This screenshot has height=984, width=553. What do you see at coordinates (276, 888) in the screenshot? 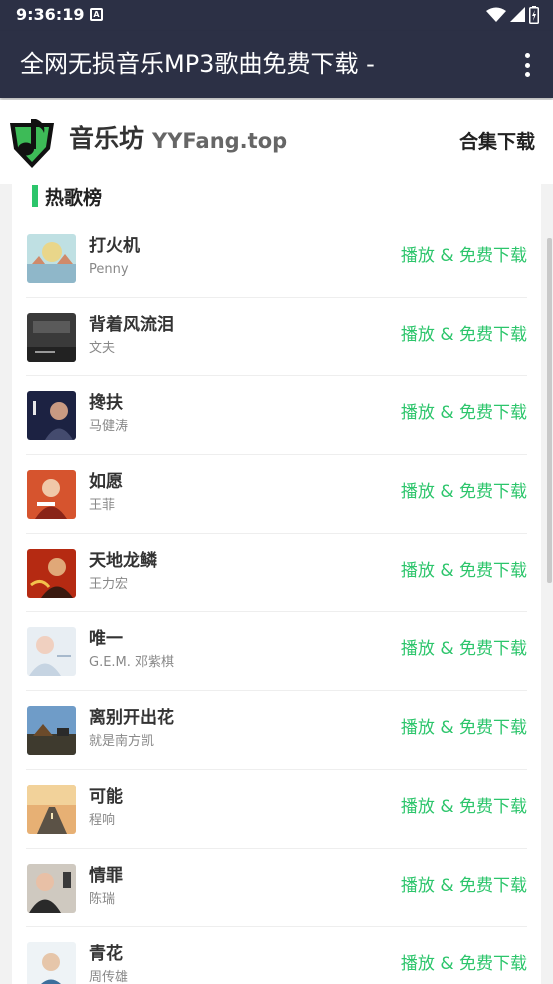
I see `list-item: 情罪 陈瑞 播放 & 免费下载` at bounding box center [276, 888].